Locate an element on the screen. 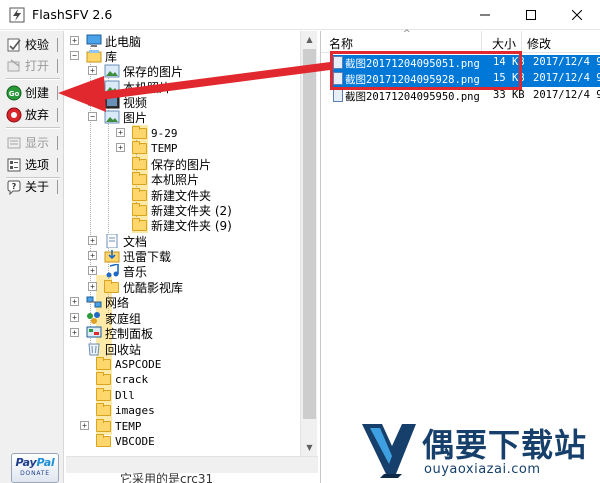 The height and width of the screenshot is (483, 600). scroll-thumb is located at coordinates (309, 234).